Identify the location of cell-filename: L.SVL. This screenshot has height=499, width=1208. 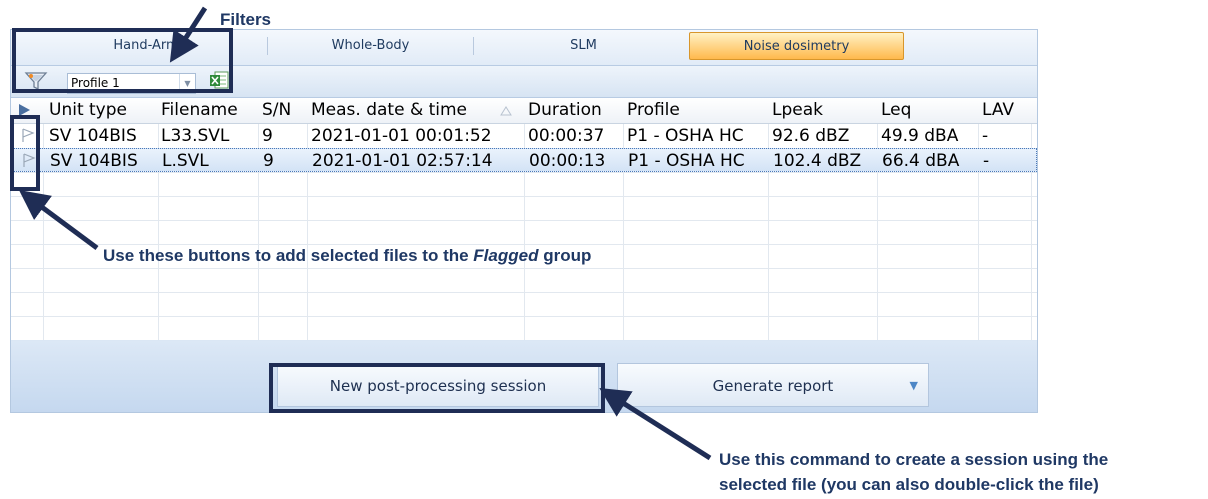
(185, 161).